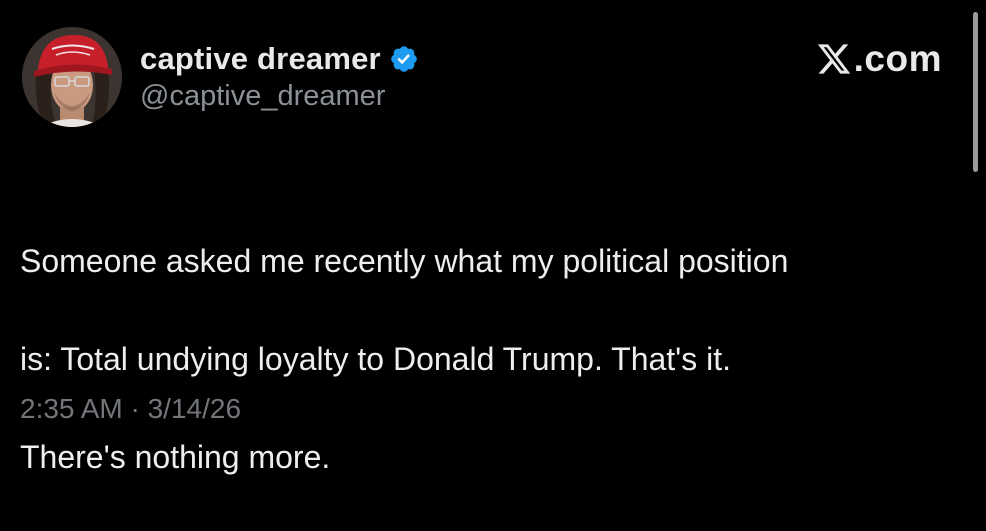 This screenshot has width=986, height=531. I want to click on profile-avatar, so click(72, 77).